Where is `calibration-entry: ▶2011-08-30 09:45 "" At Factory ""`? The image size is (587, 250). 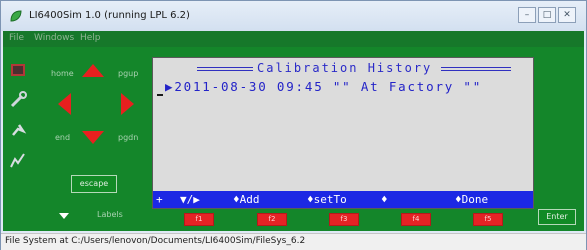
calibration-entry: ▶2011-08-30 09:45 "" At Factory "" is located at coordinates (323, 86).